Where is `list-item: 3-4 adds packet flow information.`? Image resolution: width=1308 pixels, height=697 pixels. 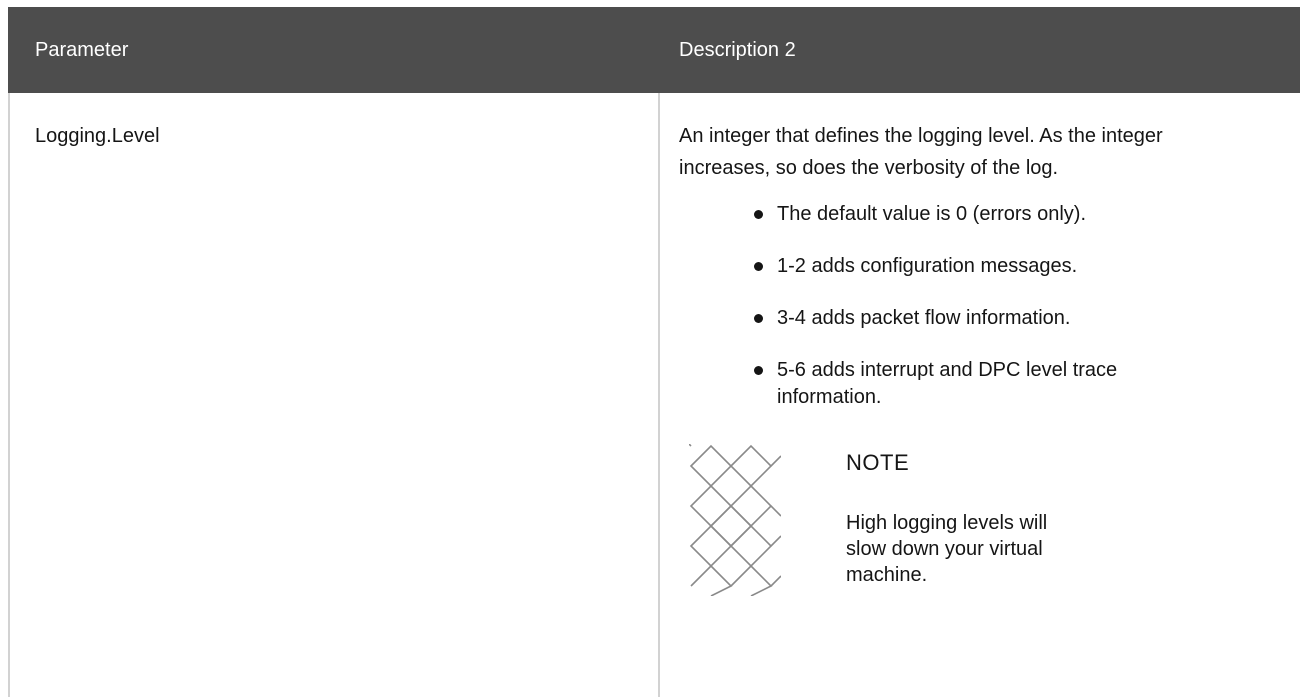 list-item: 3-4 adds packet flow information. is located at coordinates (986, 318).